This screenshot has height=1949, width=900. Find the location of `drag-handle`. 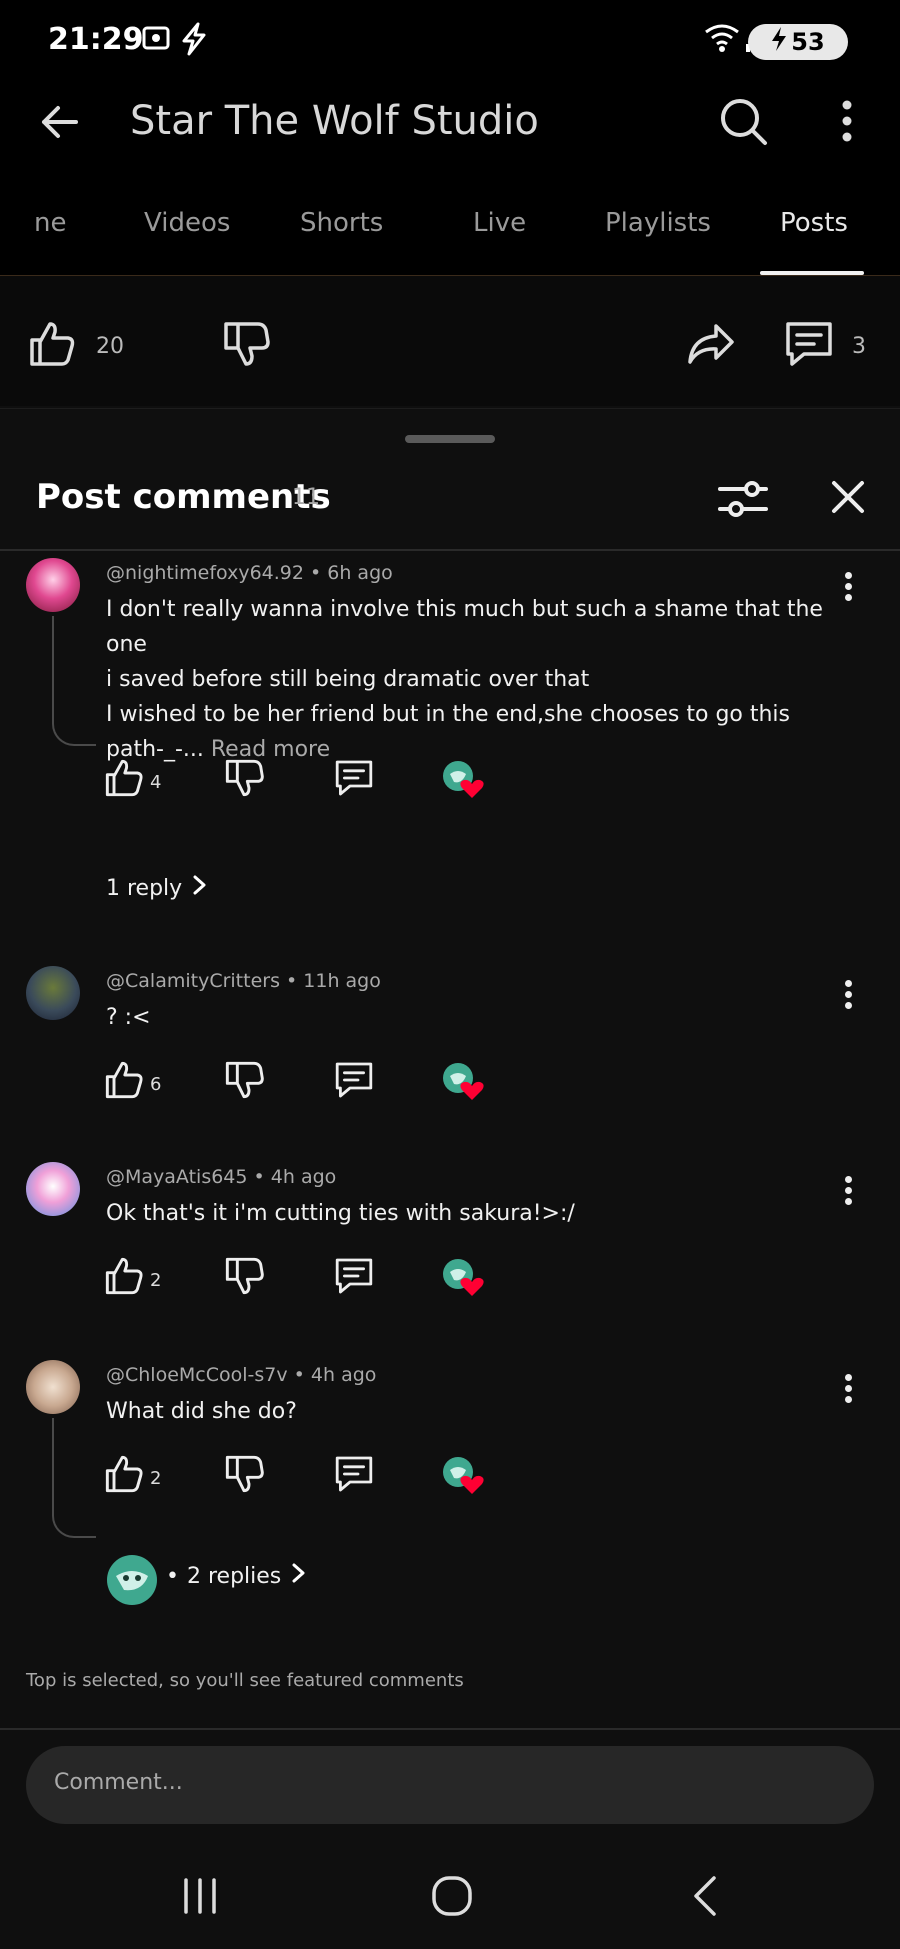

drag-handle is located at coordinates (450, 439).